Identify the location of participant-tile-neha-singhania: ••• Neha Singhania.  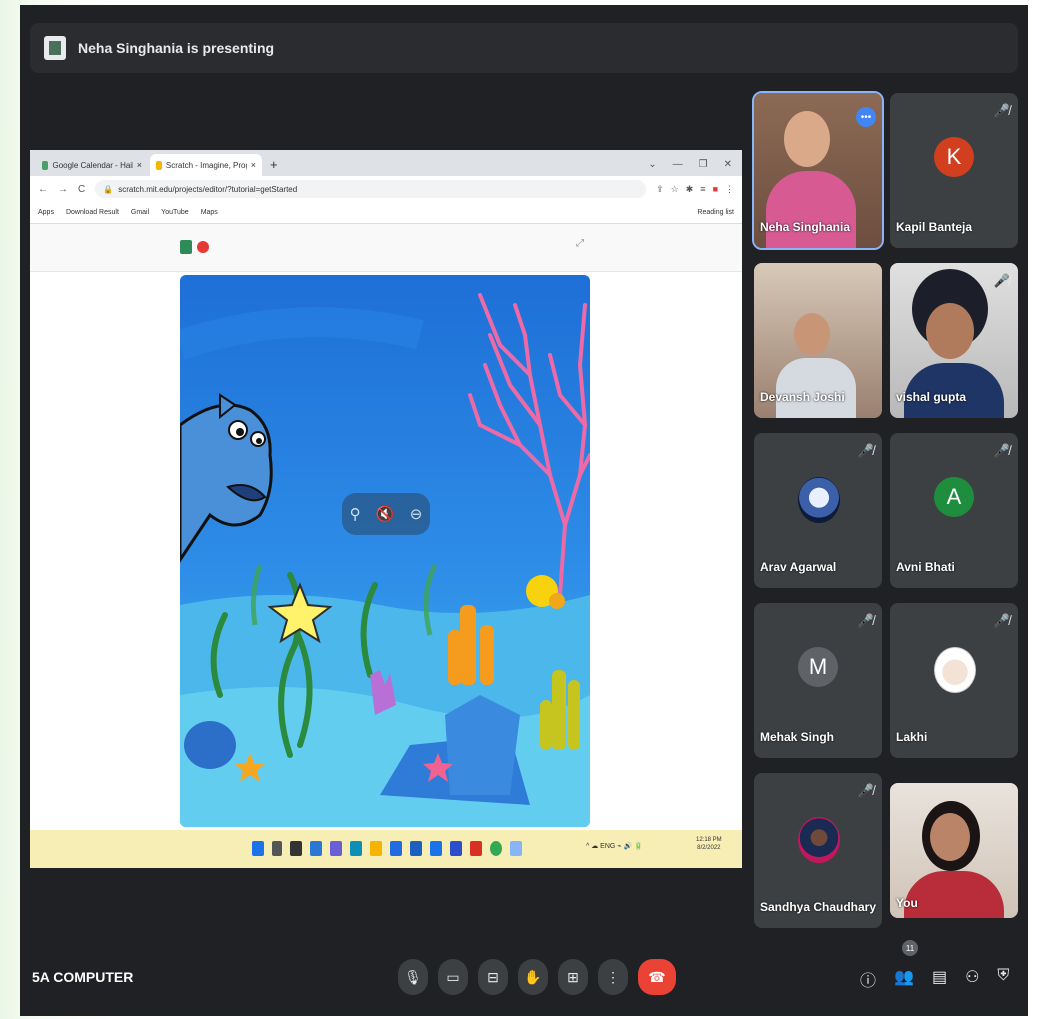
(818, 170).